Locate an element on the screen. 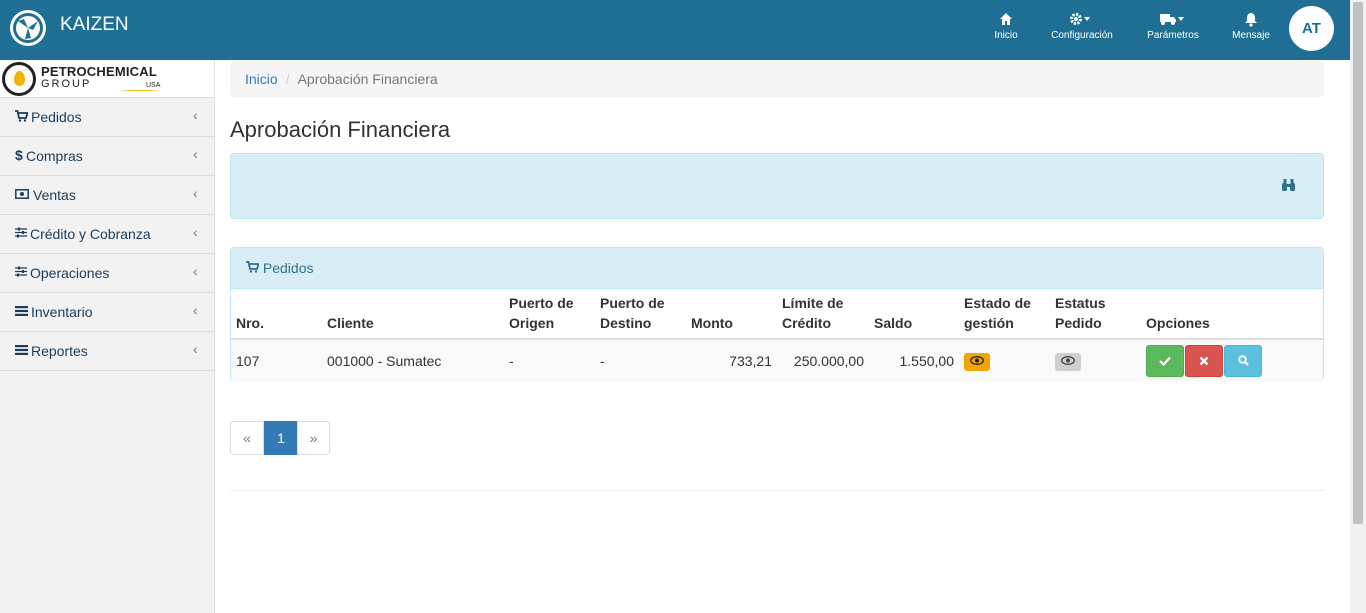 This screenshot has height=613, width=1366. close-icon is located at coordinates (1204, 361).